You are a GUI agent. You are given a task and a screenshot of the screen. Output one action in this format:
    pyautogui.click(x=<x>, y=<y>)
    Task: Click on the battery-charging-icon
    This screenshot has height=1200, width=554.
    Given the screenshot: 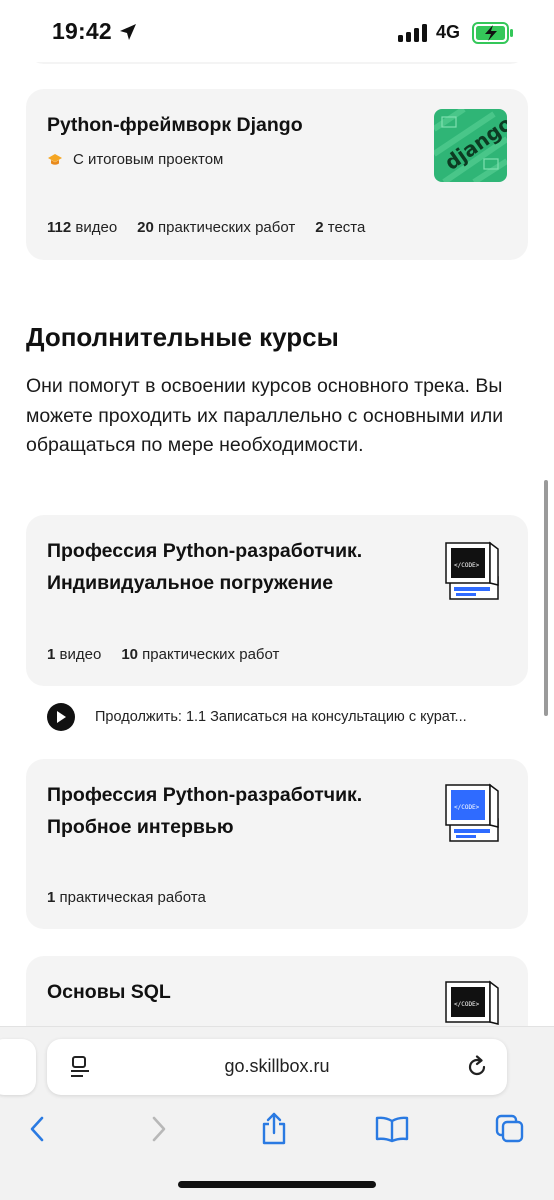 What is the action you would take?
    pyautogui.click(x=492, y=33)
    